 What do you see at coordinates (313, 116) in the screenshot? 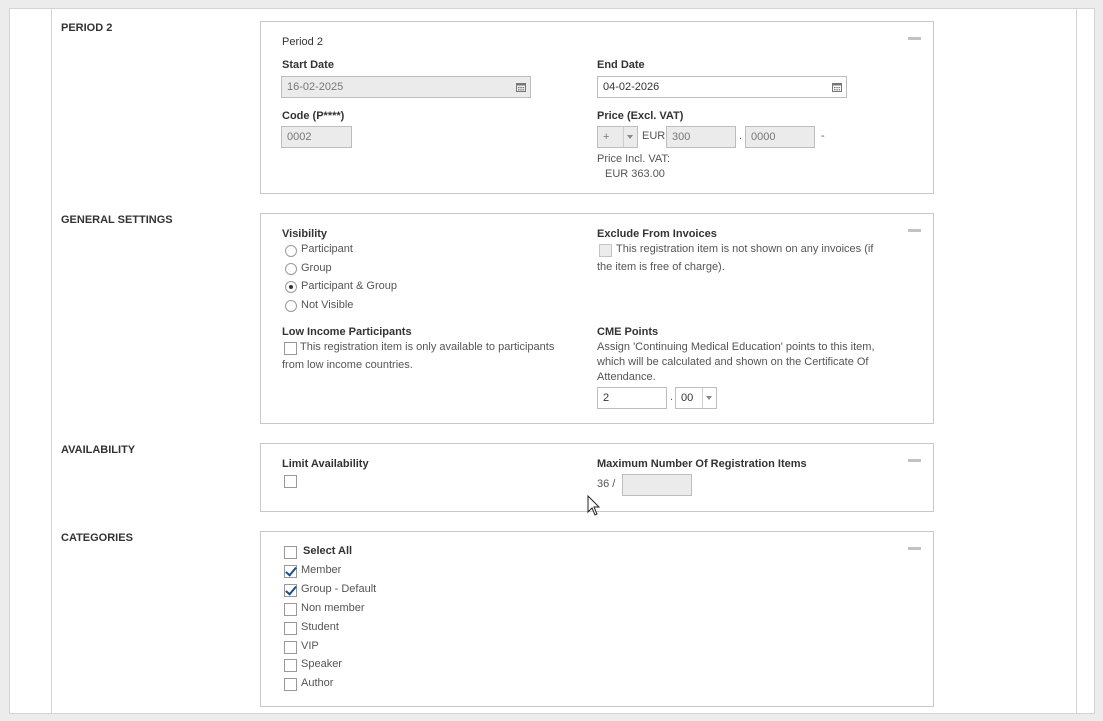
I see `code-label: Code (P****)` at bounding box center [313, 116].